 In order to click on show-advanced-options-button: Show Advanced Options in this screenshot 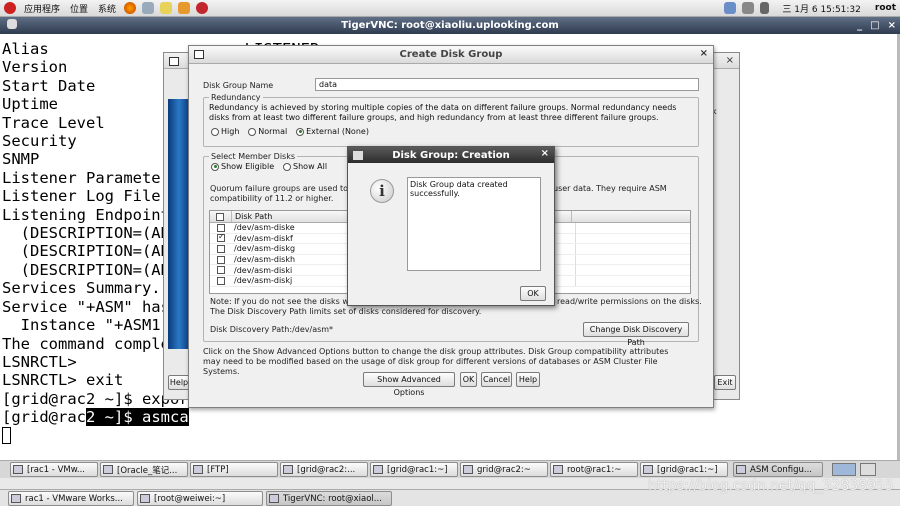, I will do `click(409, 384)`.